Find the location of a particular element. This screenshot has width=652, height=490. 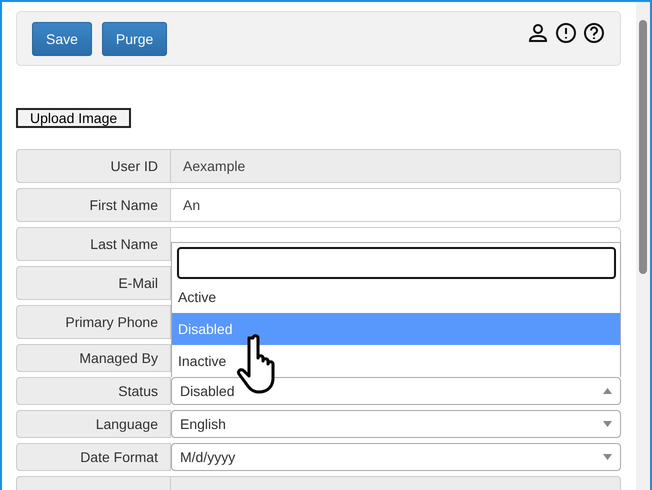

field-label-text: Date Format is located at coordinates (119, 457).